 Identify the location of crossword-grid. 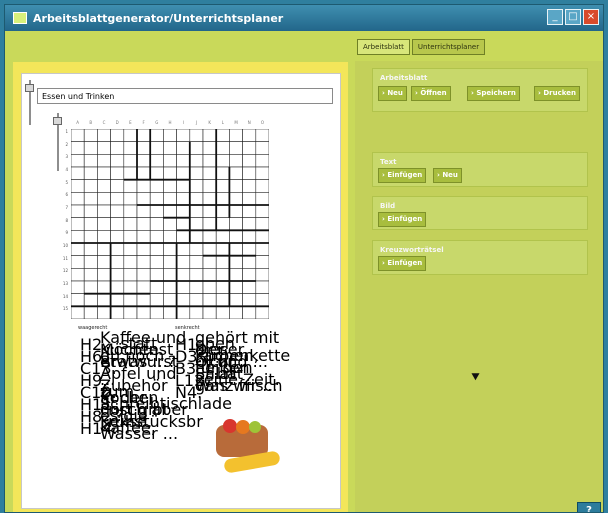
(170, 224).